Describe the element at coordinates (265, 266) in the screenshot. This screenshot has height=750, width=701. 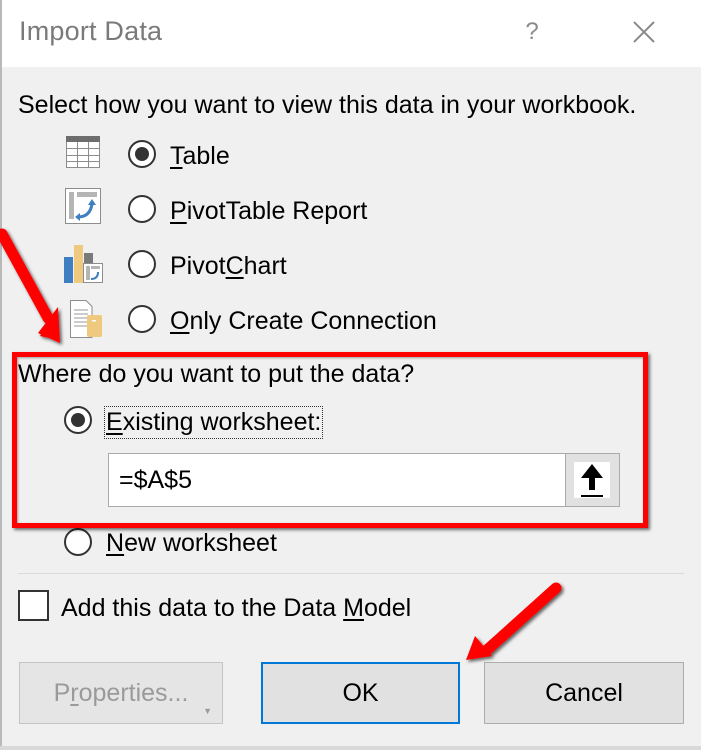
I see `label-part: hart` at that location.